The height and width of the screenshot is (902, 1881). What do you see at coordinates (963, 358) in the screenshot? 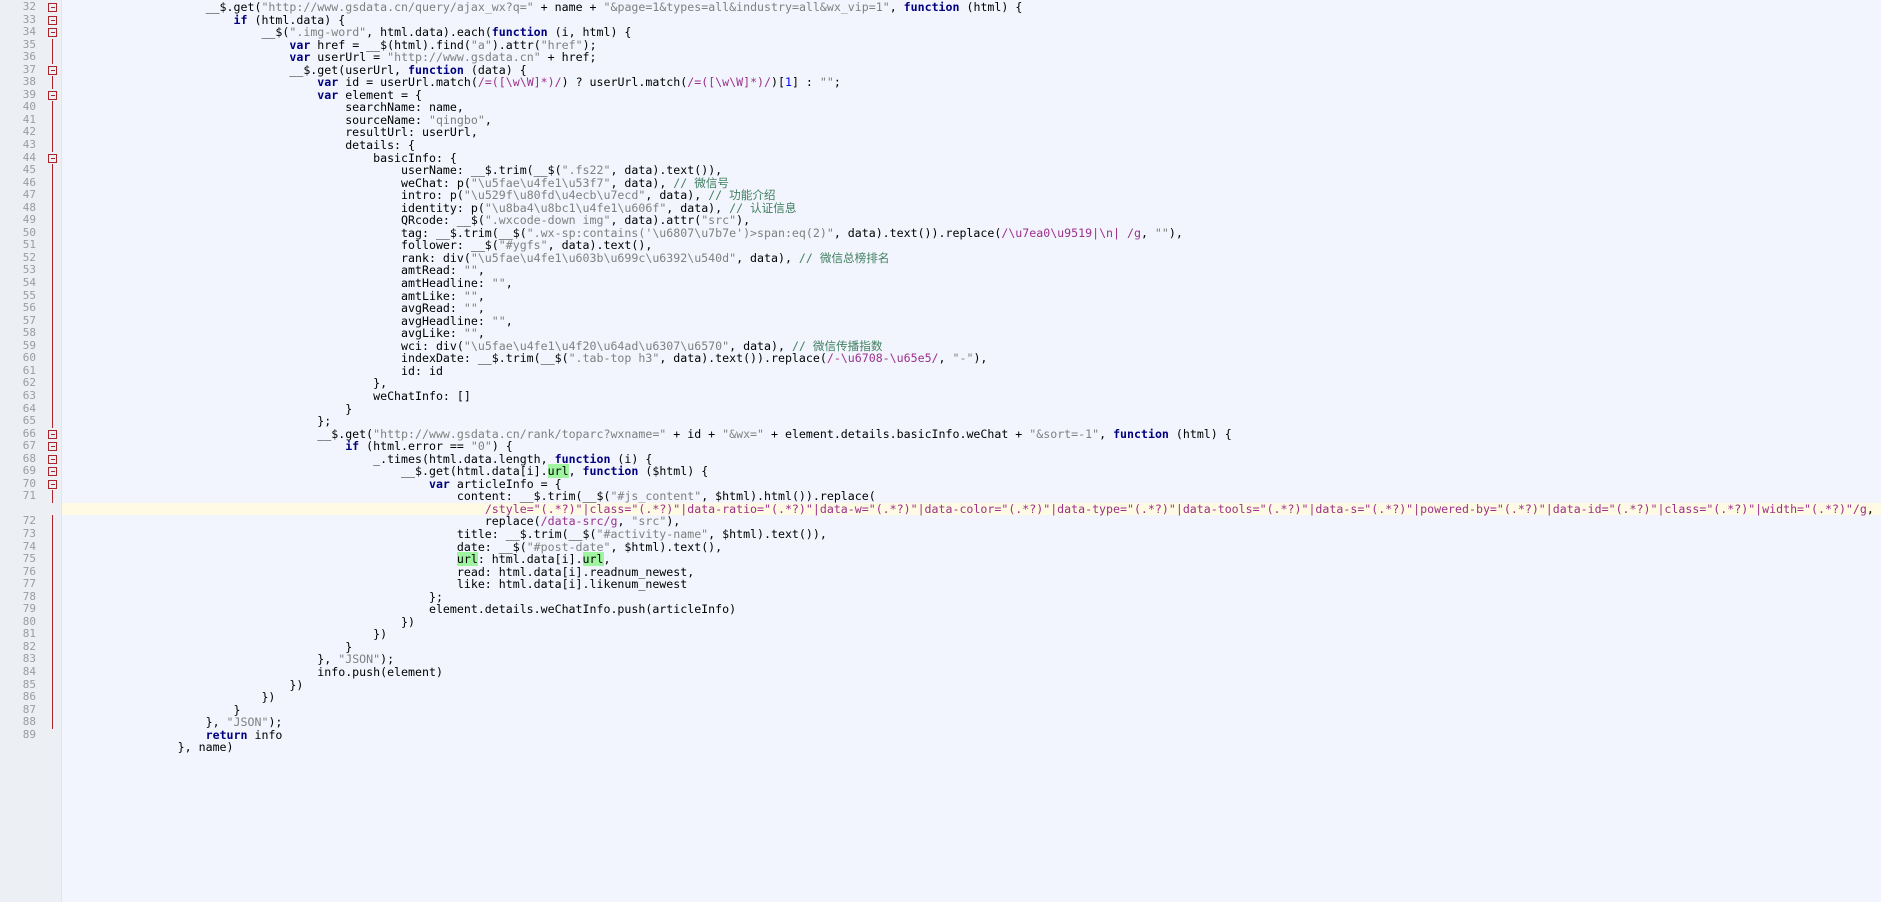
I see `code-token: "-"` at bounding box center [963, 358].